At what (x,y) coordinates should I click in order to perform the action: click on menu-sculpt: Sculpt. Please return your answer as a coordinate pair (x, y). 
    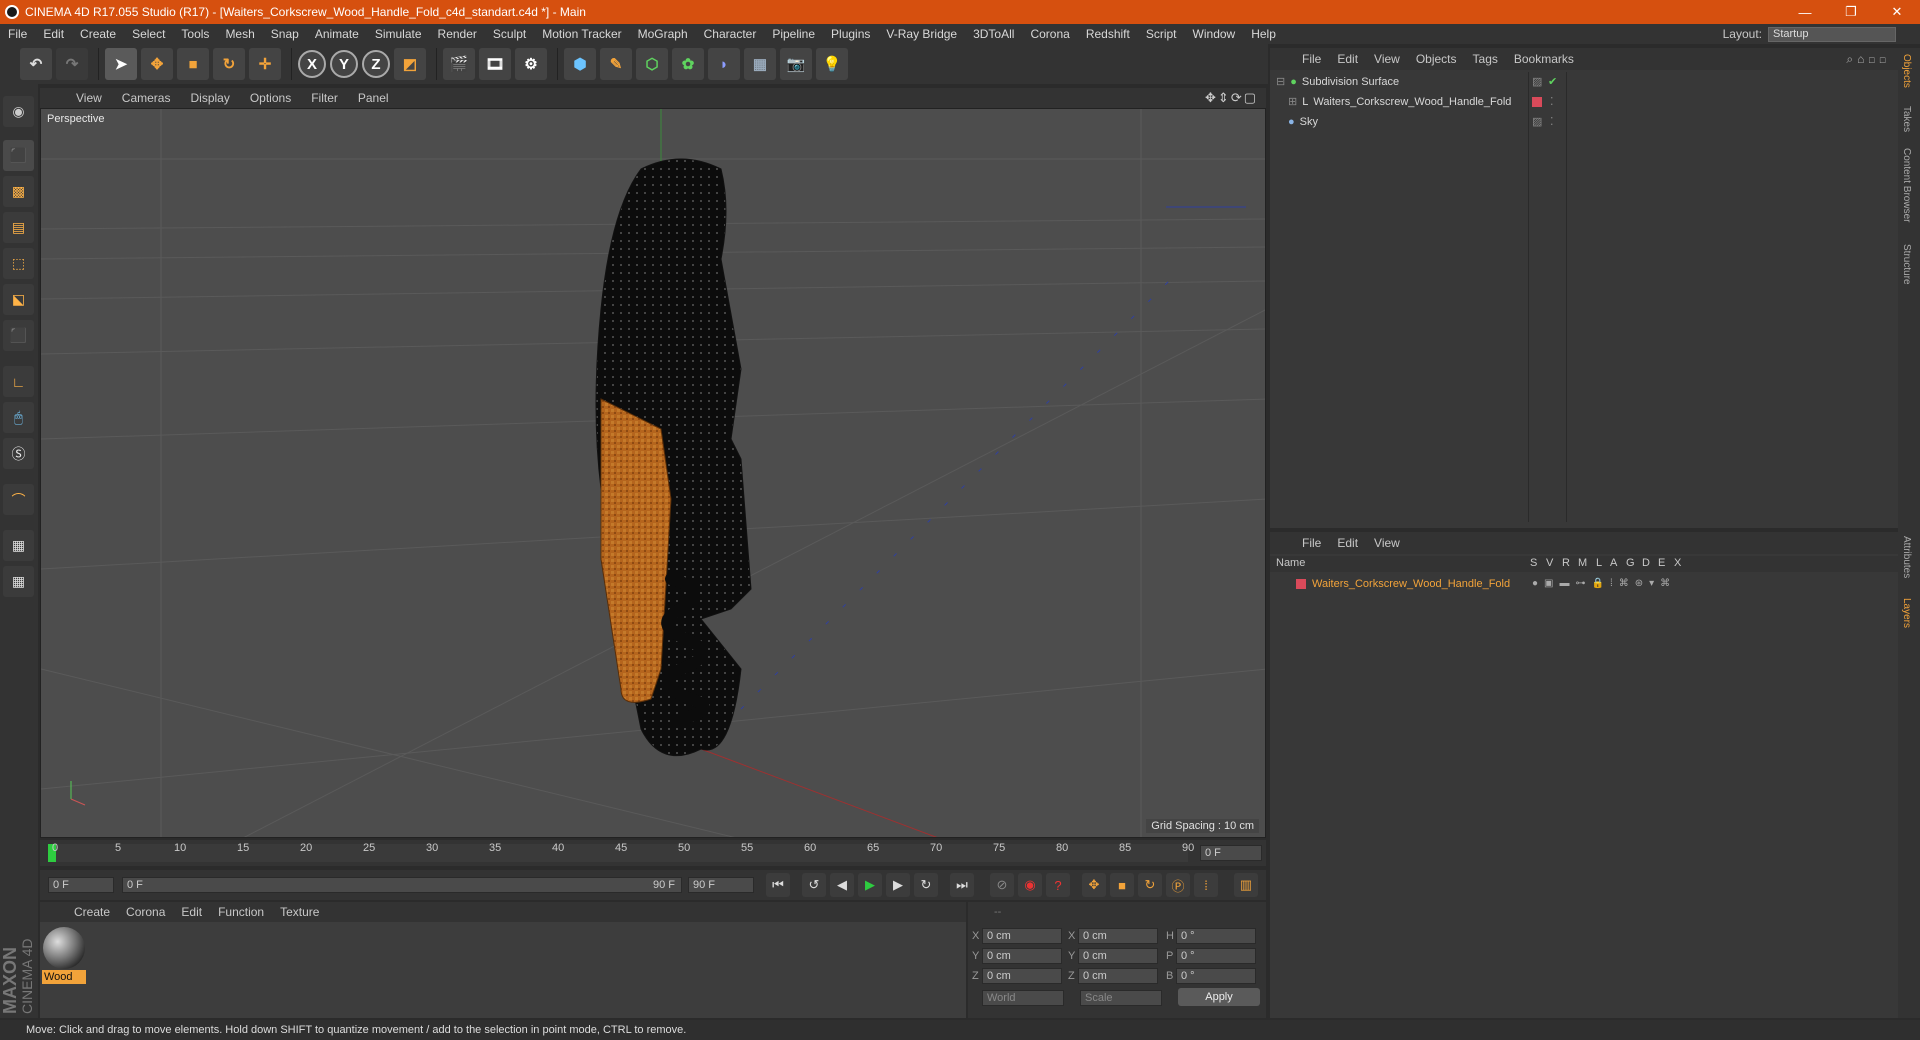
    Looking at the image, I should click on (509, 34).